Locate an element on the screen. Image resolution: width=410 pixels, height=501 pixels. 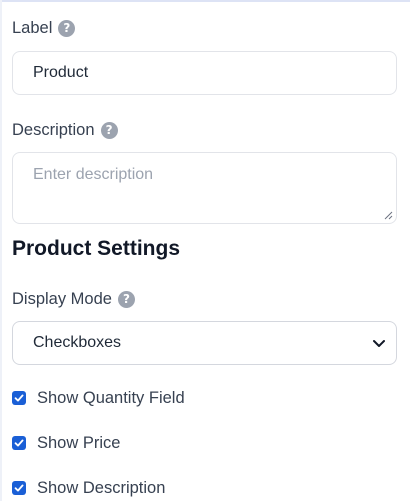
panel-top-border is located at coordinates (205, 1).